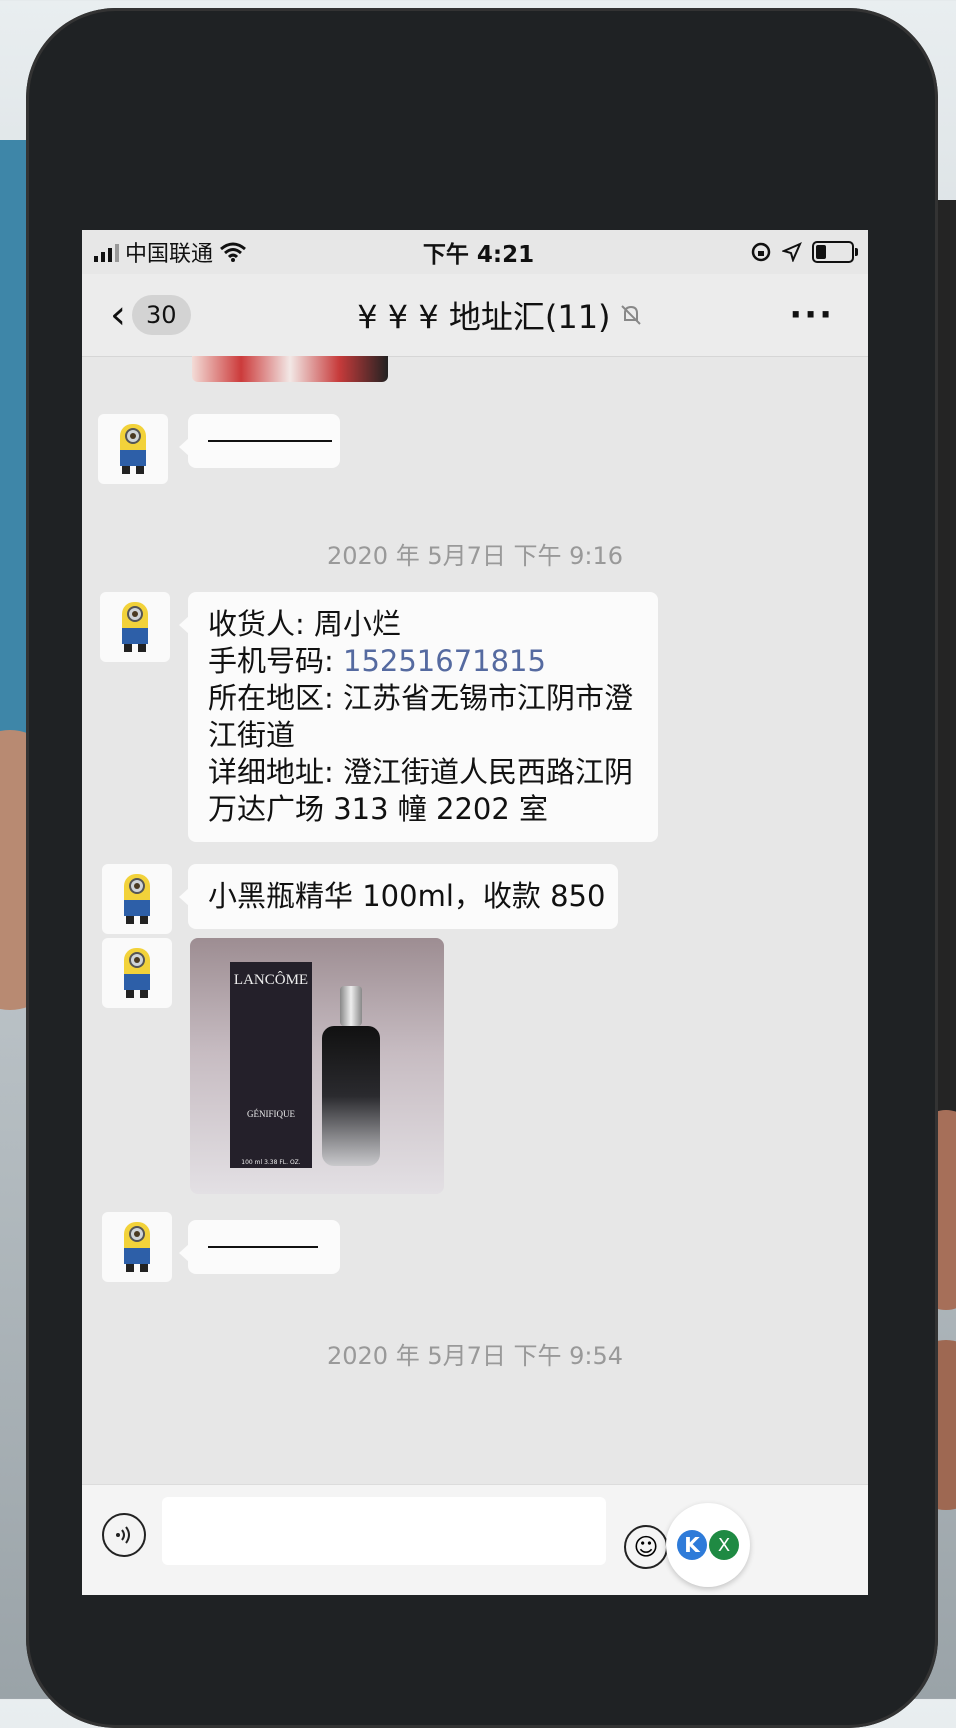  I want to click on status-bar: 中国联通 下午 4:21, so click(475, 252).